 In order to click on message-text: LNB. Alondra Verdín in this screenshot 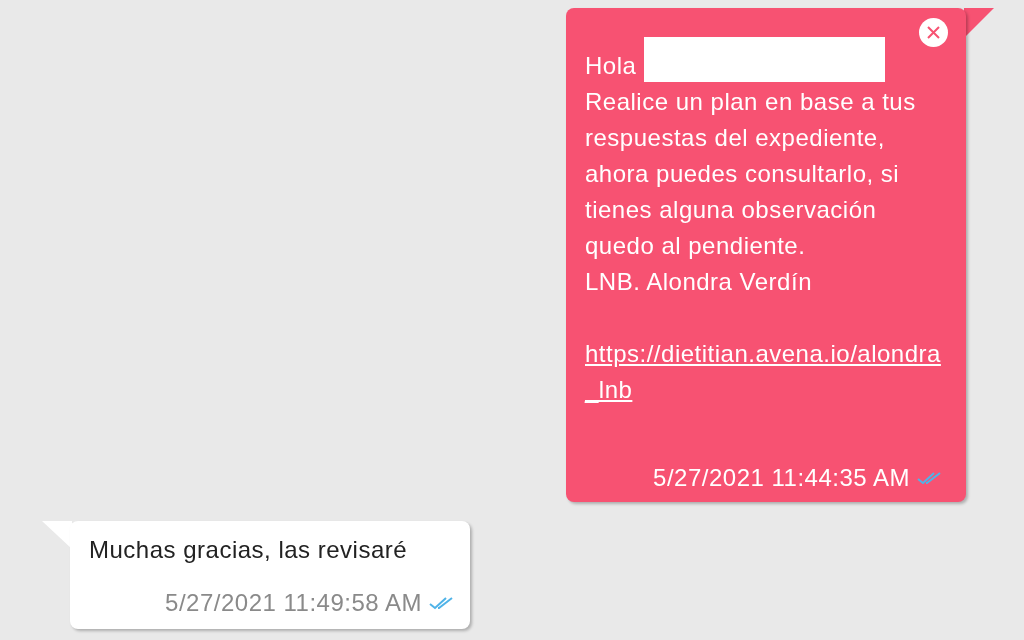, I will do `click(699, 282)`.